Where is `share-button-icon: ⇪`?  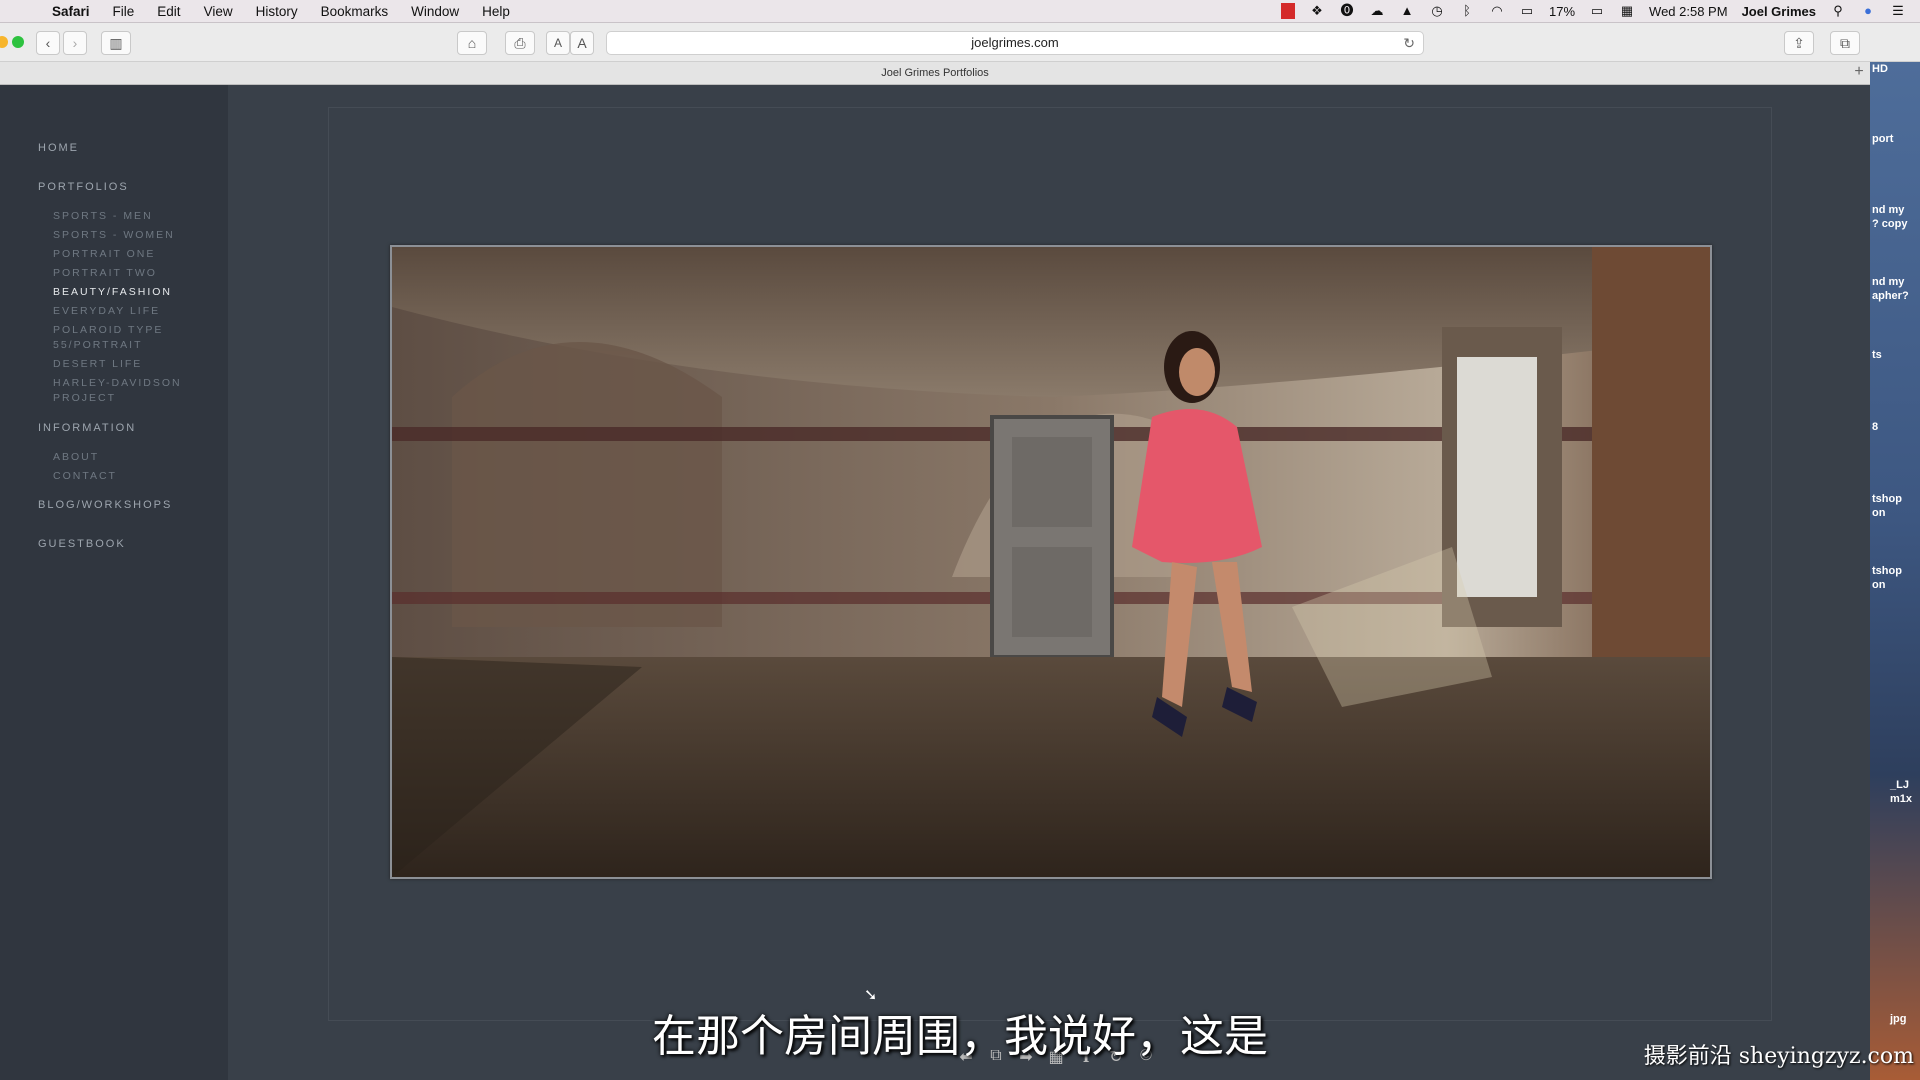
share-button-icon: ⇪ is located at coordinates (1799, 43).